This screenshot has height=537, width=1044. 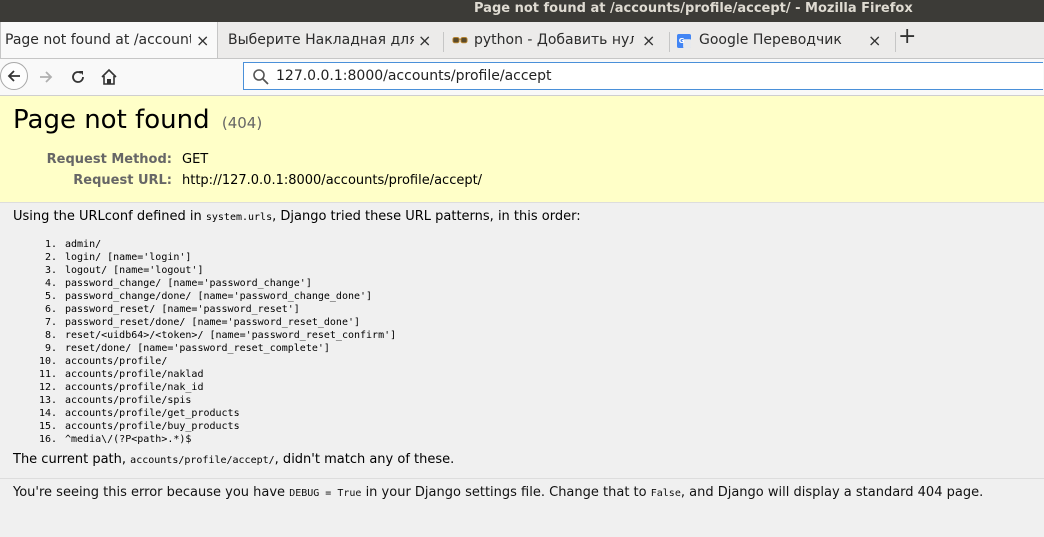 I want to click on list-item: 15. accounts/profile/buy_products, so click(x=217, y=426).